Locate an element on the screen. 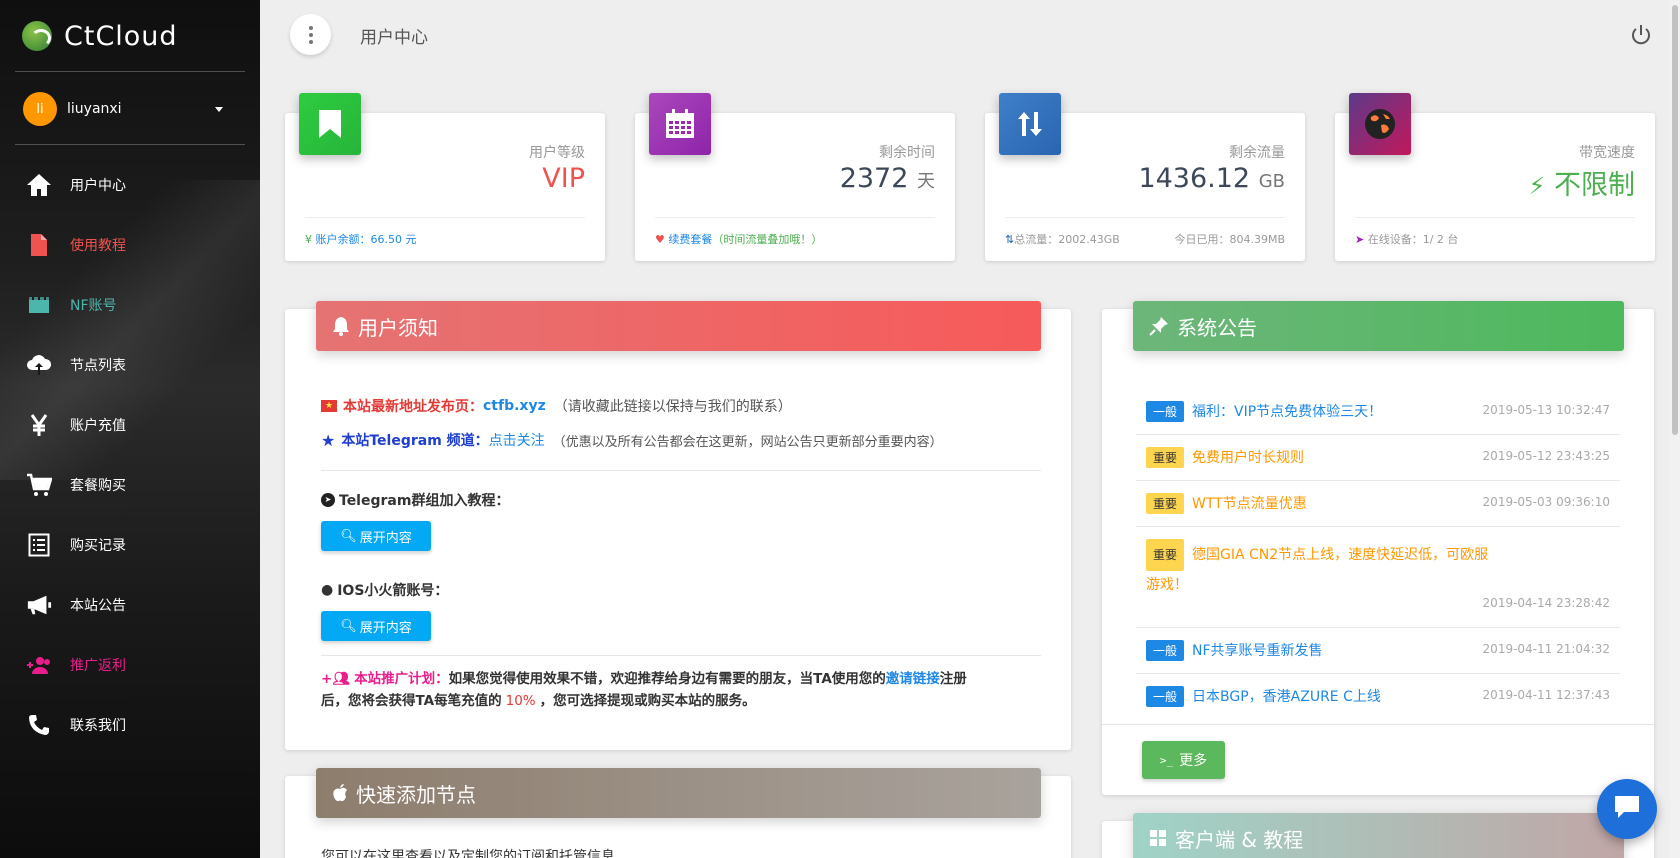 Image resolution: width=1680 pixels, height=858 pixels. sidebar-item-label: NF账号 is located at coordinates (93, 306).